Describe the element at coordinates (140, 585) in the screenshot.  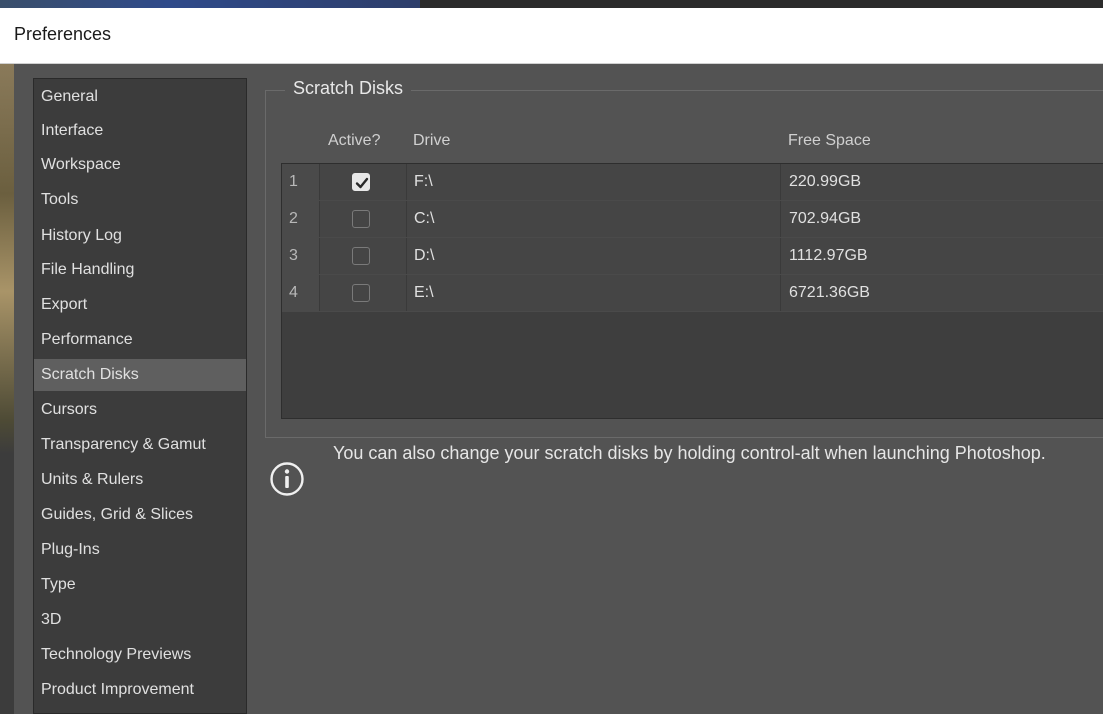
I see `sidebar-item-type: Type` at that location.